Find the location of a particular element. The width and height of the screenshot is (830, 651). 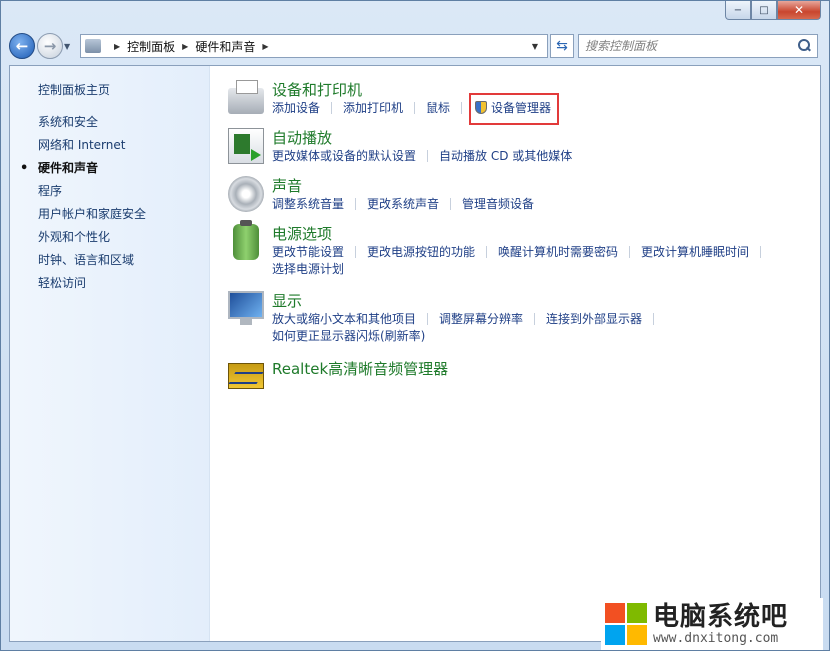

link-change-sleep-time: 更改计算机睡眠时间 is located at coordinates (695, 252).